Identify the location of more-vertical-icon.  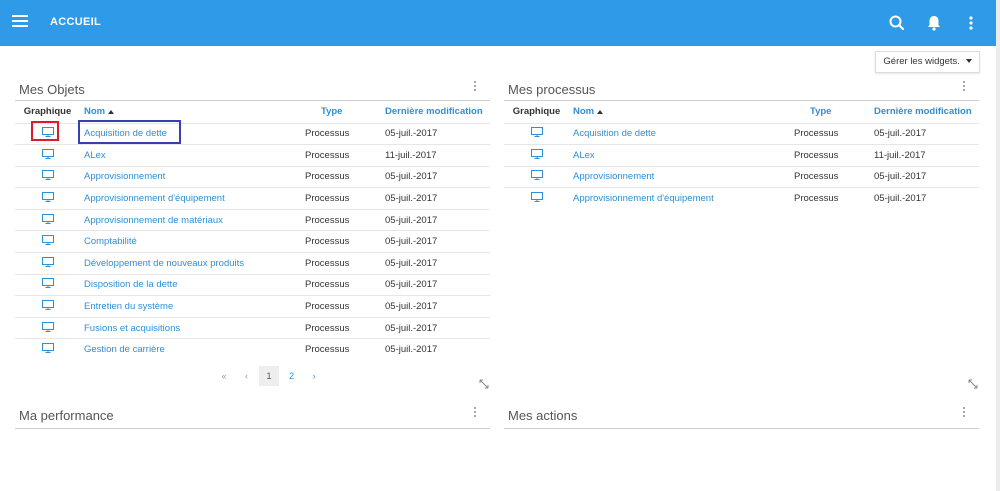
(971, 23).